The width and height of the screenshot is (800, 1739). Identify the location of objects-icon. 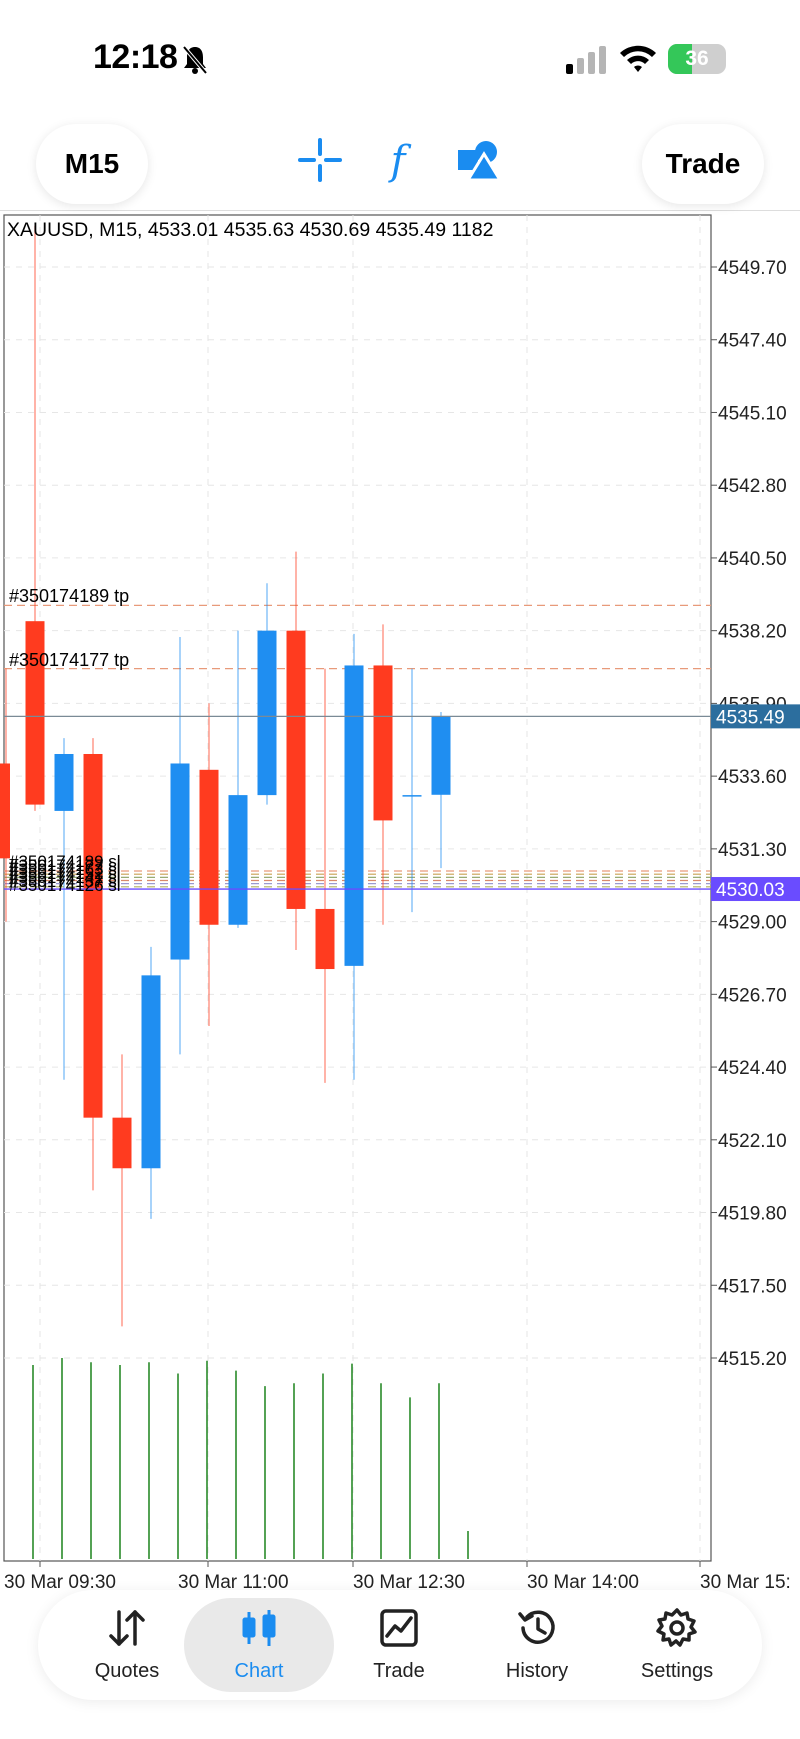
(478, 160).